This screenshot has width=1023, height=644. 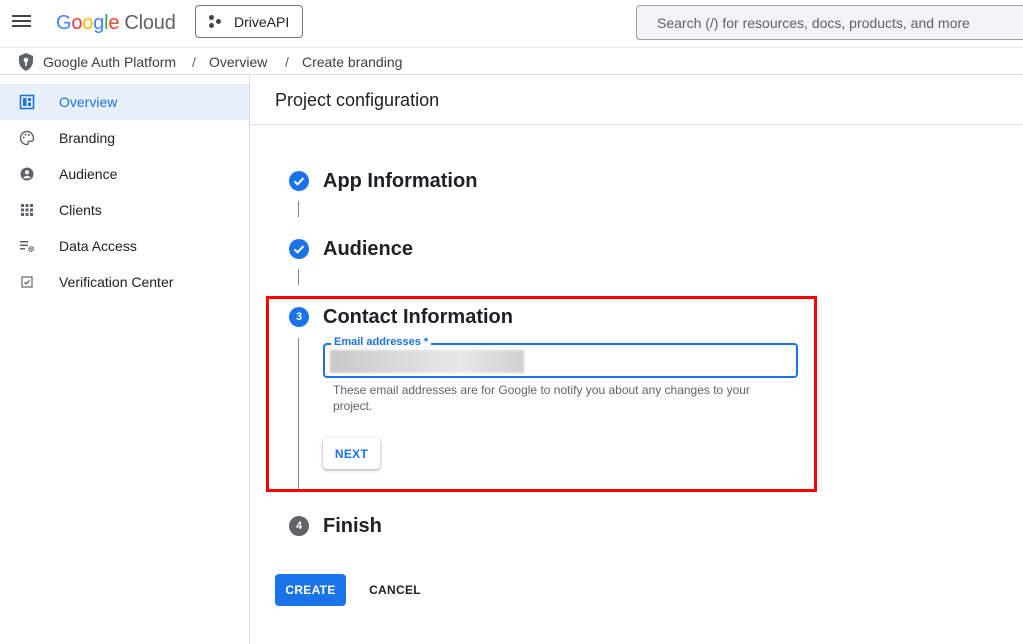 I want to click on shield-key-icon, so click(x=26, y=62).